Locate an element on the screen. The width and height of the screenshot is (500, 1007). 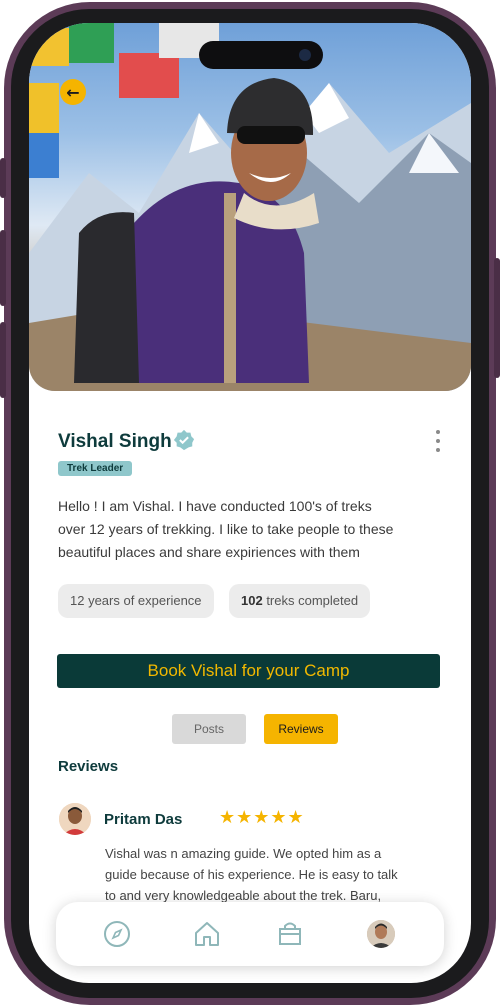
profile-name: Vishal Singh is located at coordinates (115, 441).